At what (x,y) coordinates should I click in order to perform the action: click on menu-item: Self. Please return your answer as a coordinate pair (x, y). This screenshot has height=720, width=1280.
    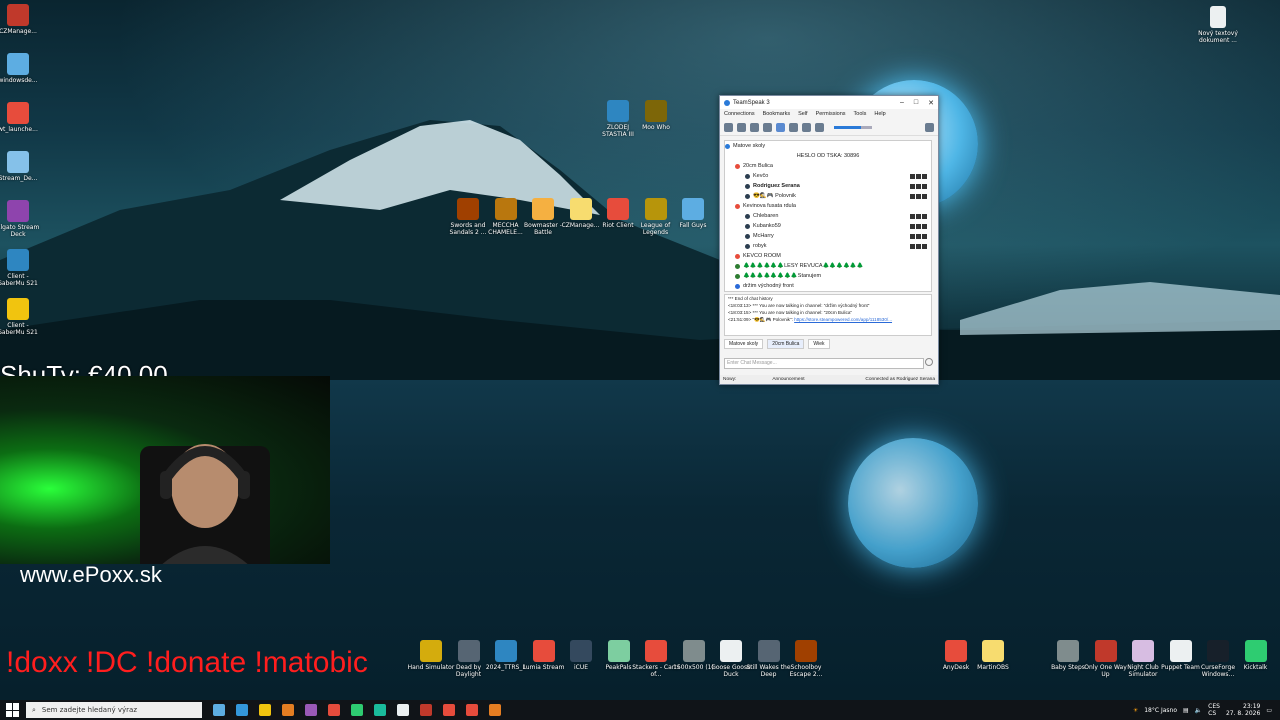
    Looking at the image, I should click on (802, 114).